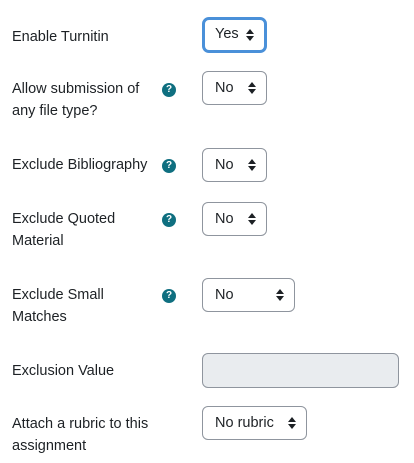 The height and width of the screenshot is (463, 414). Describe the element at coordinates (76, 100) in the screenshot. I see `allow-any-file-type-label: Allow submission of any file type?` at that location.